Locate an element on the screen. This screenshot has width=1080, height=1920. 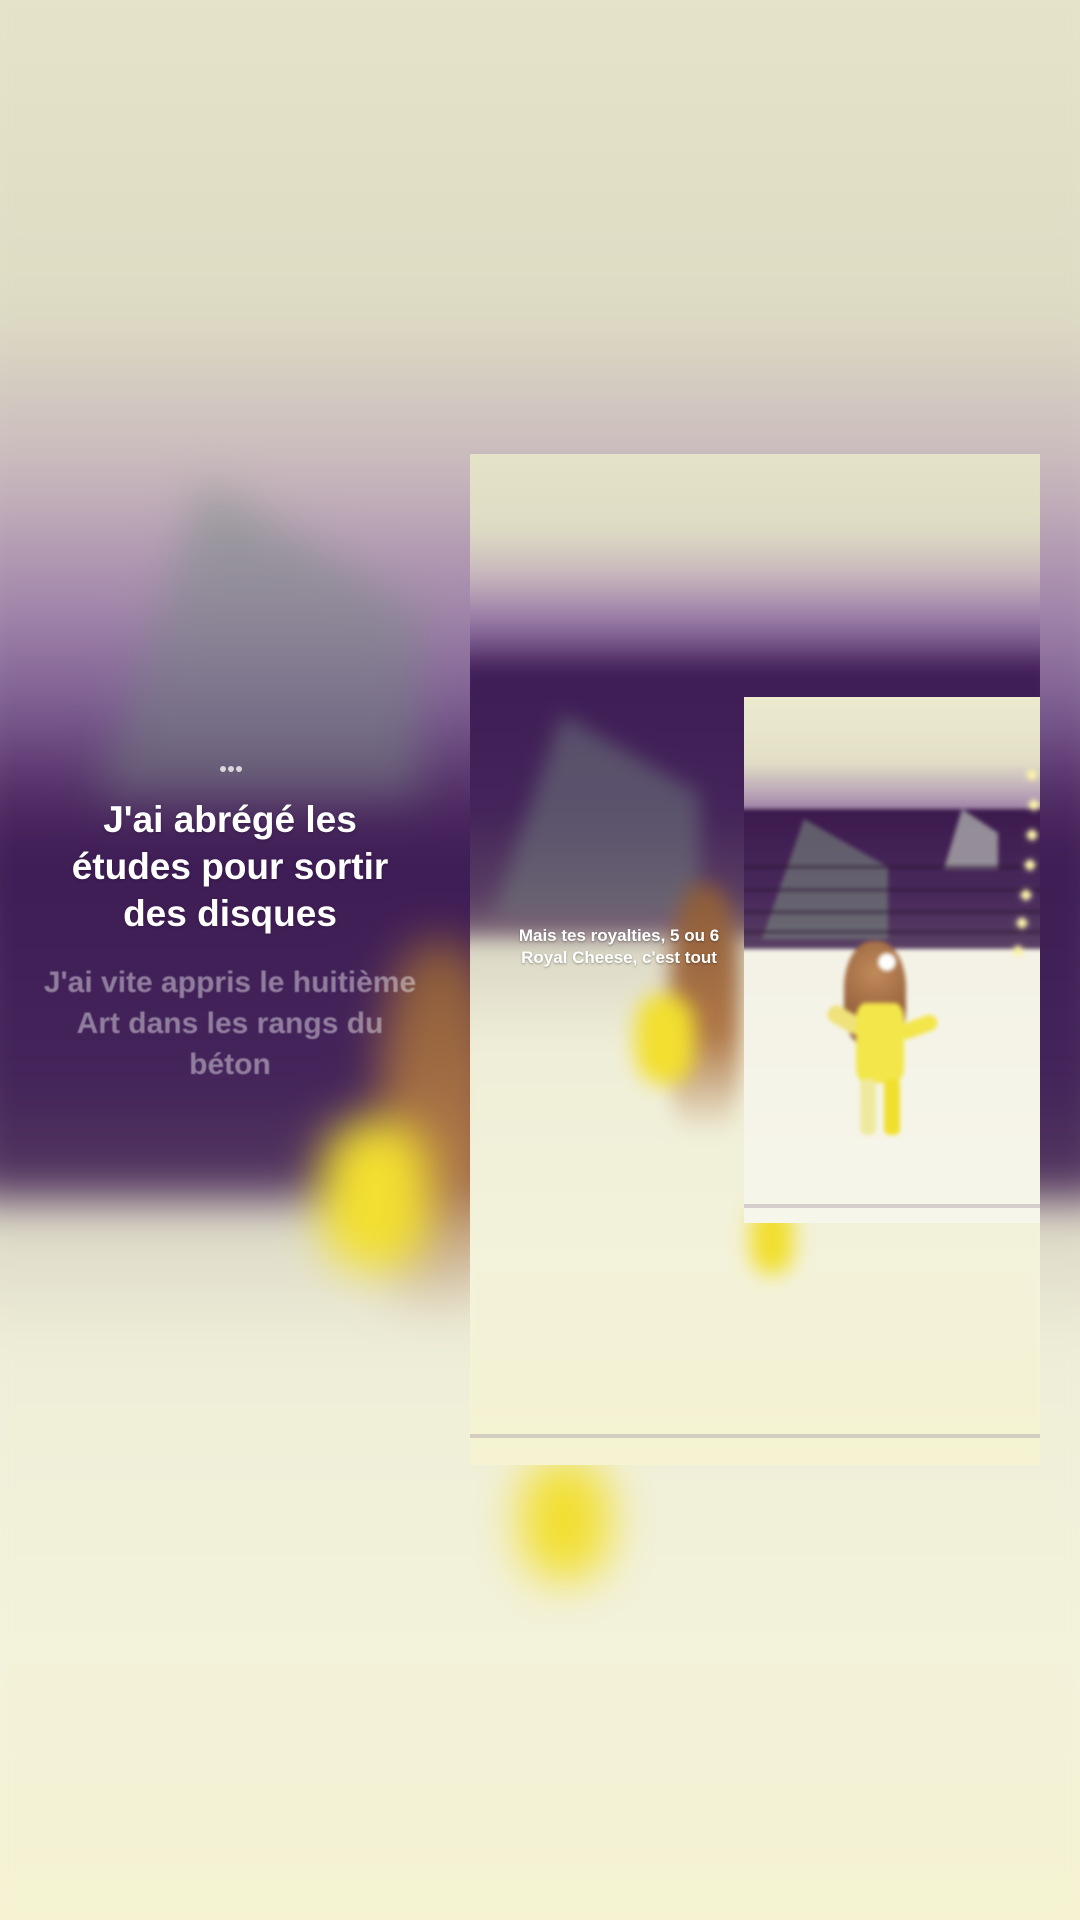
media-frame-inner is located at coordinates (892, 960).